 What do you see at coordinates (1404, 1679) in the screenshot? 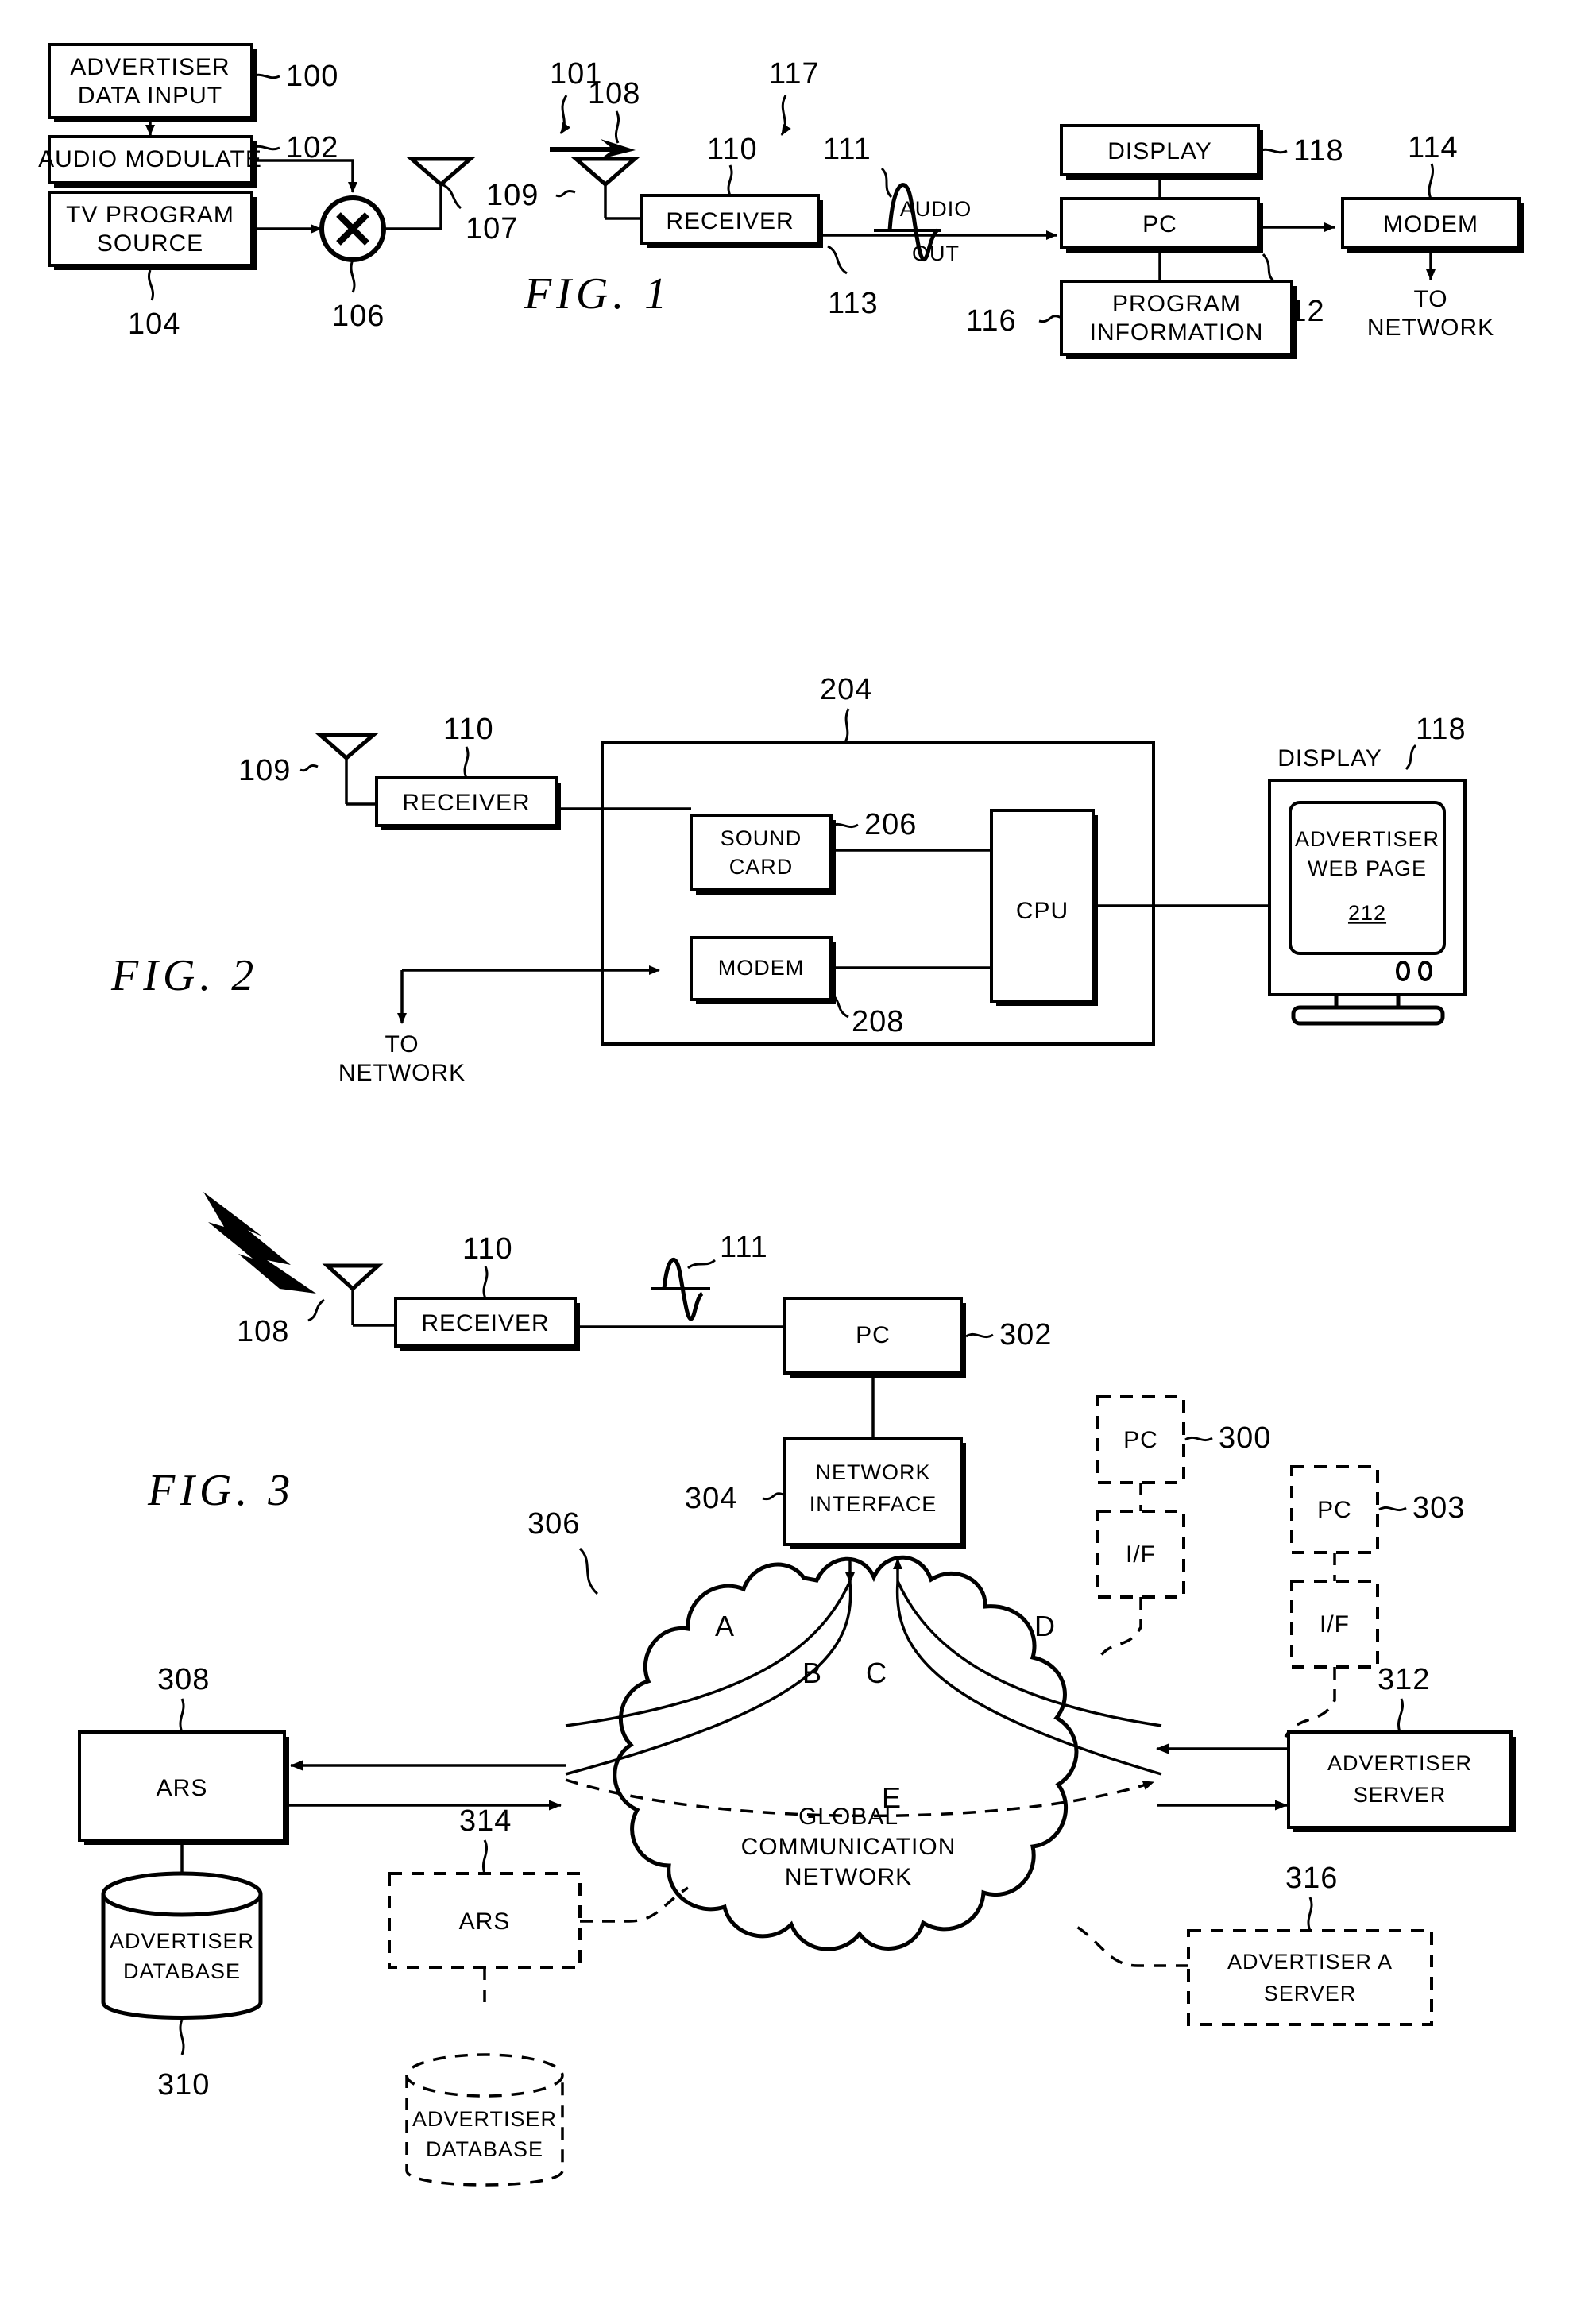
I see `ref-312: 312` at bounding box center [1404, 1679].